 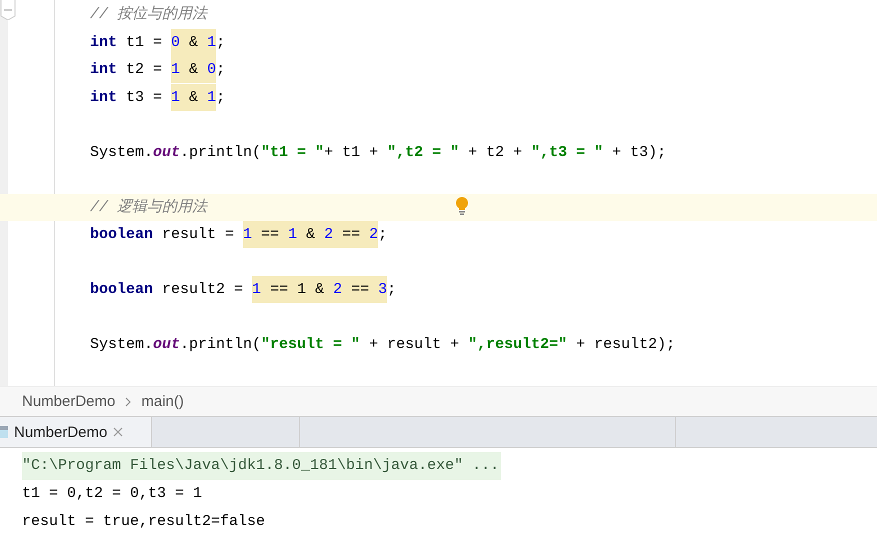 I want to click on close-icon, so click(x=118, y=432).